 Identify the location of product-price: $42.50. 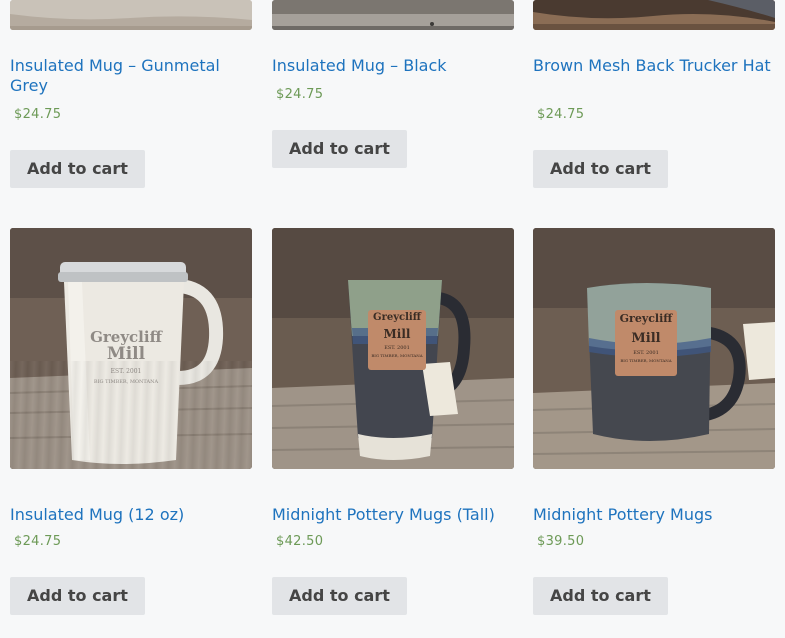
(300, 541).